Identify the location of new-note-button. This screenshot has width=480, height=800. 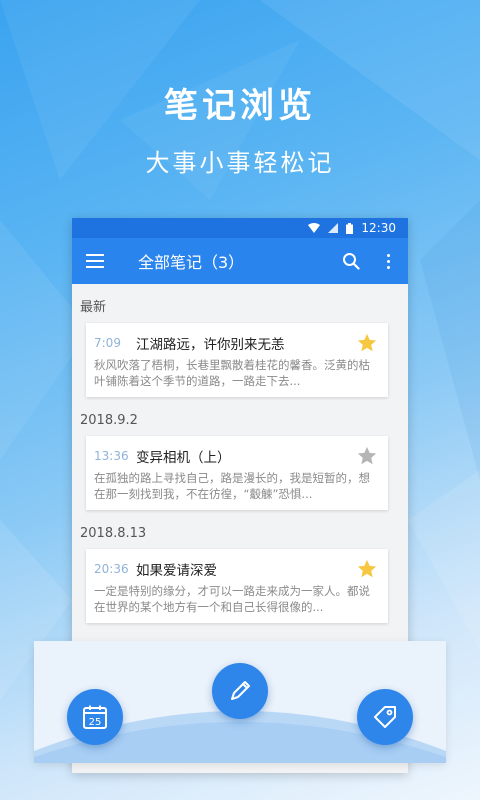
(240, 691).